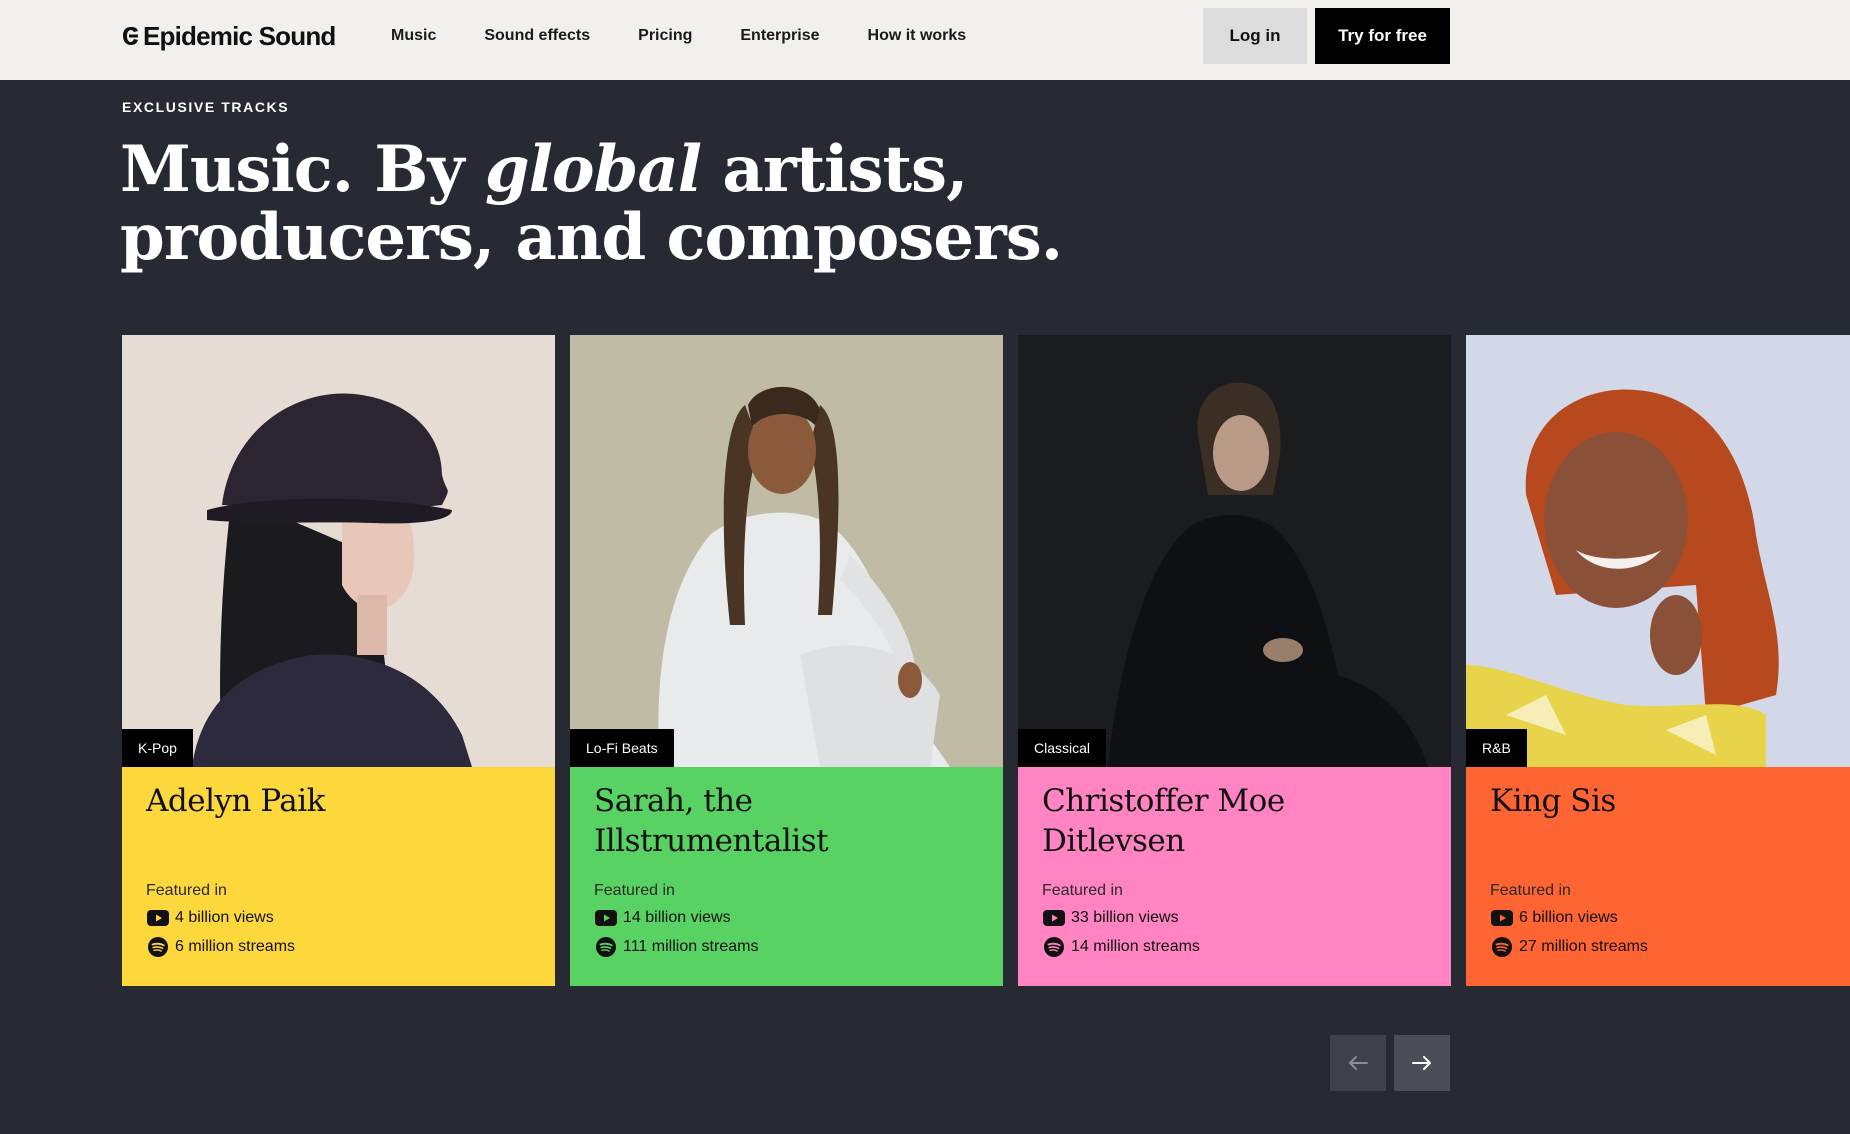 This screenshot has height=1134, width=1850. What do you see at coordinates (1553, 801) in the screenshot?
I see `artist-name: King Sis` at bounding box center [1553, 801].